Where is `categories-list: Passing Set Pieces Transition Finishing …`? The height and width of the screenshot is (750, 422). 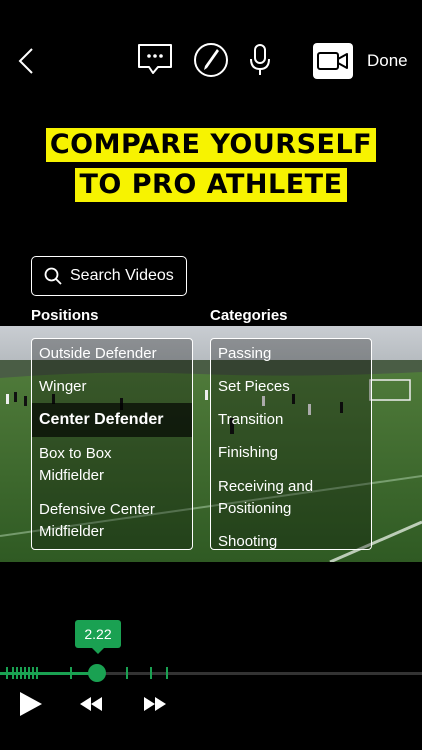
categories-list: Passing Set Pieces Transition Finishing … is located at coordinates (291, 444).